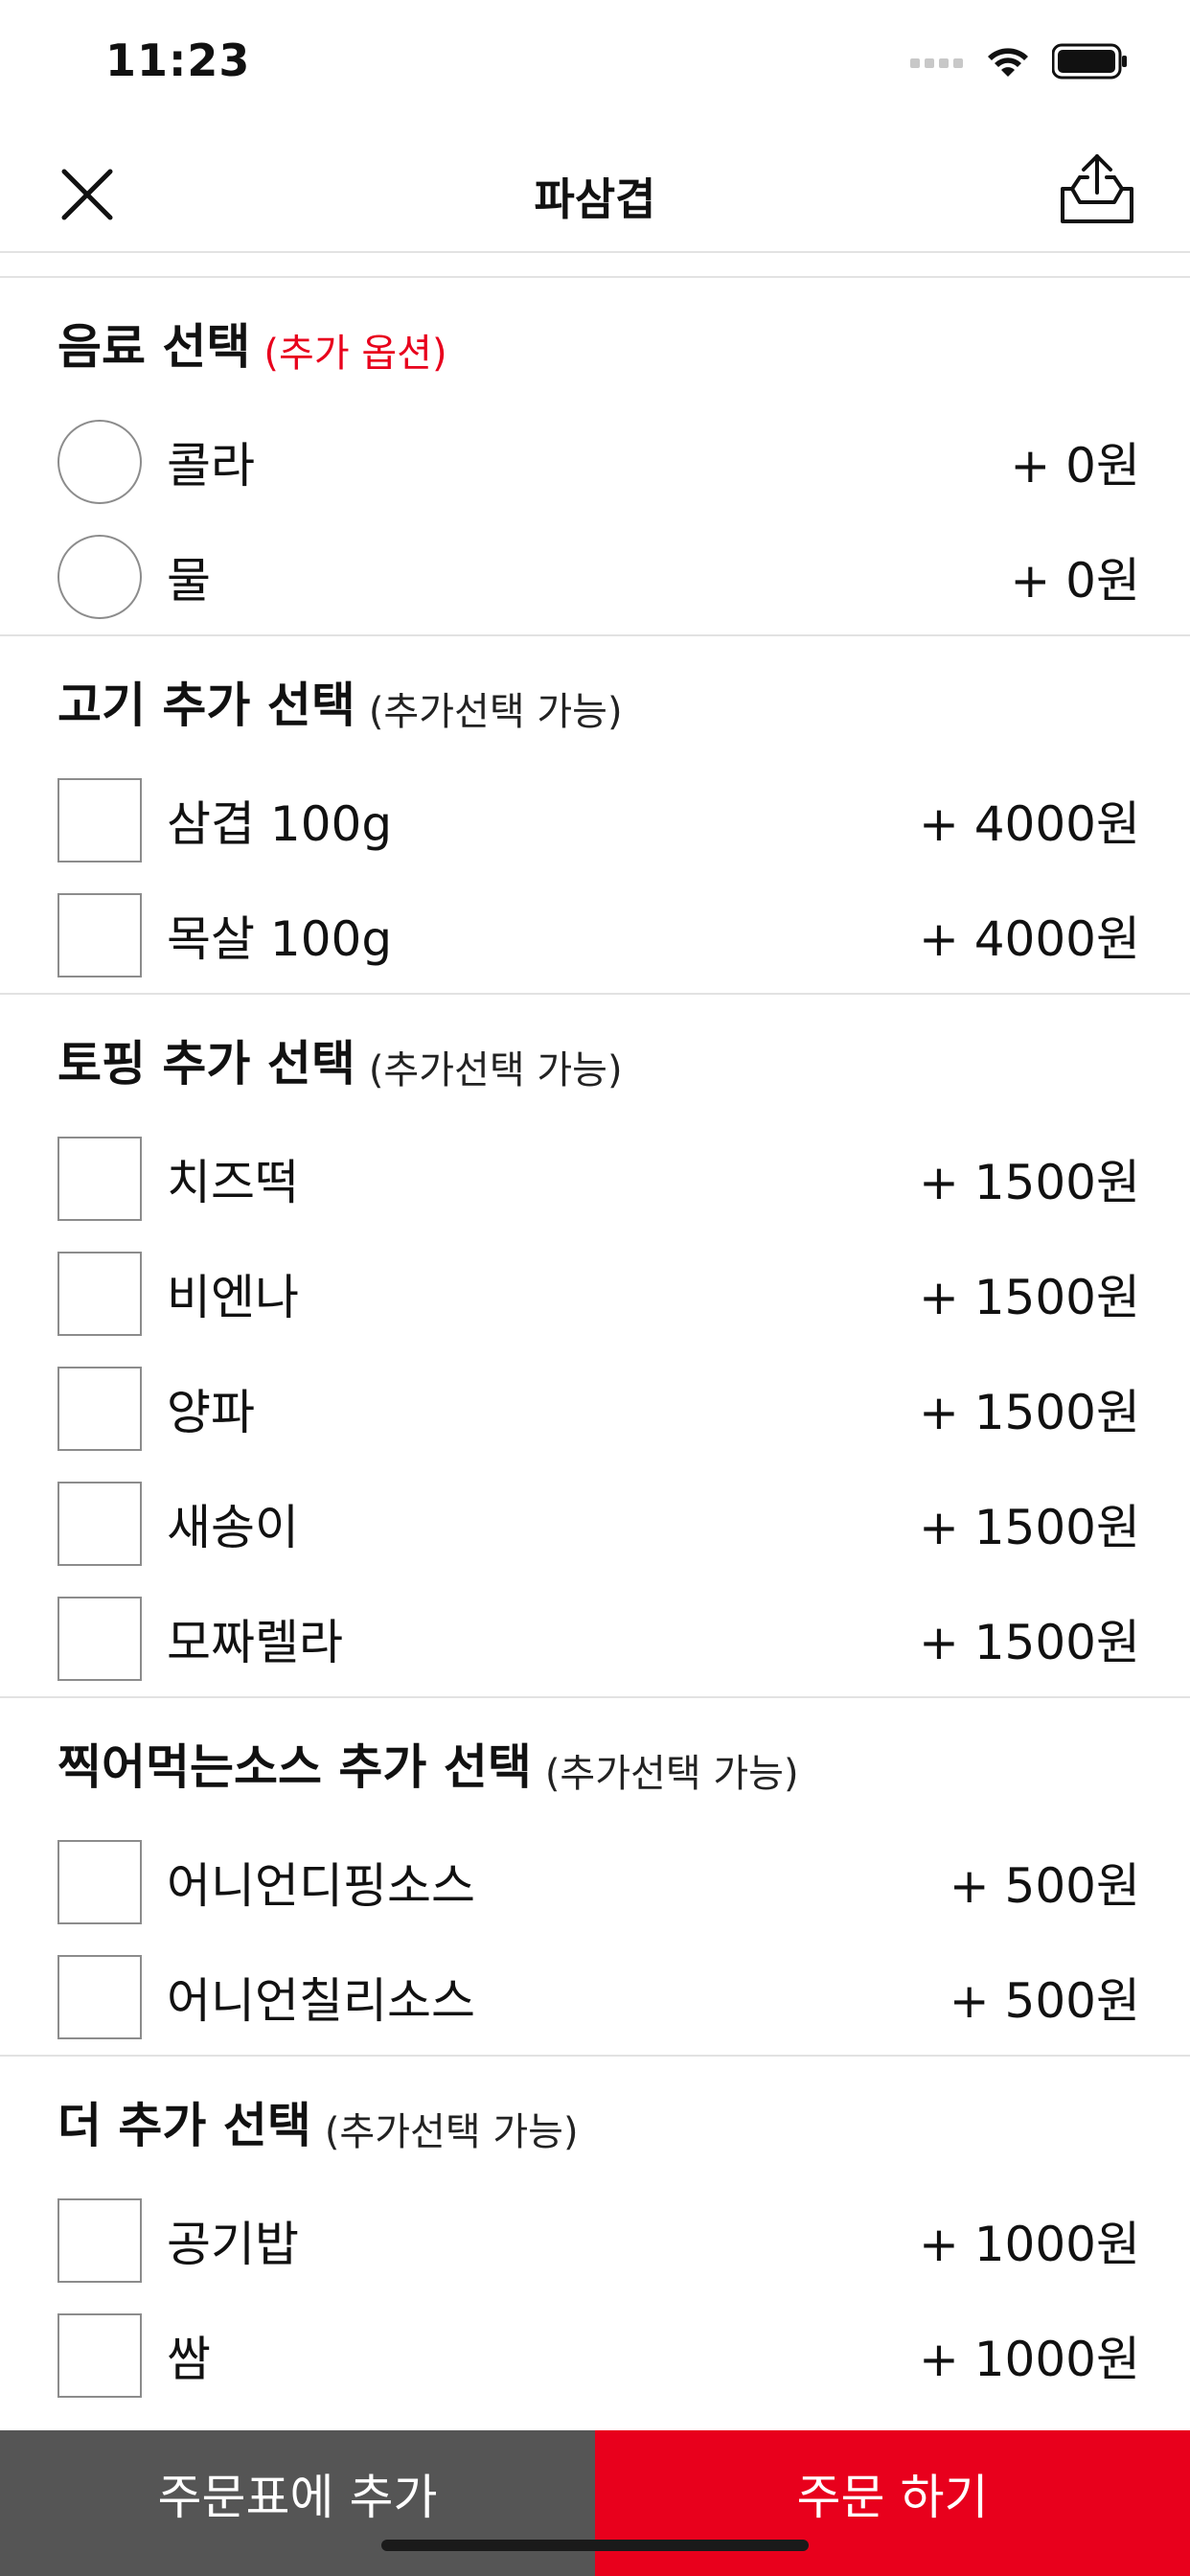  Describe the element at coordinates (280, 939) in the screenshot. I see `option-label: 목살 100g` at that location.